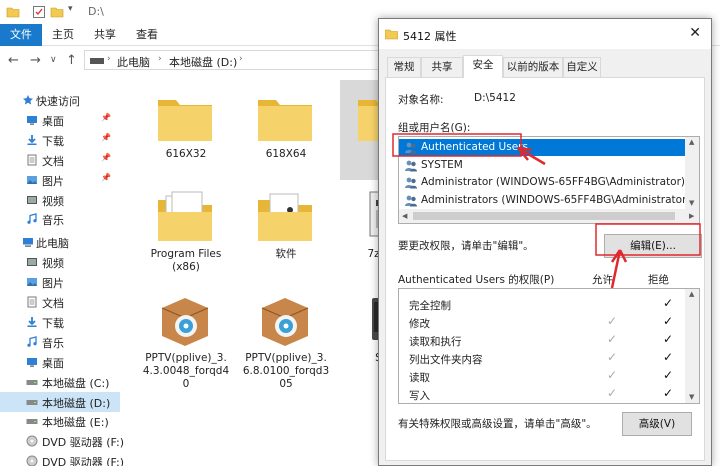 This screenshot has height=466, width=720. Describe the element at coordinates (186, 339) in the screenshot. I see `file-item-6: PPTV(pplive)_3. 4.3.0048_forqd4 0` at that location.